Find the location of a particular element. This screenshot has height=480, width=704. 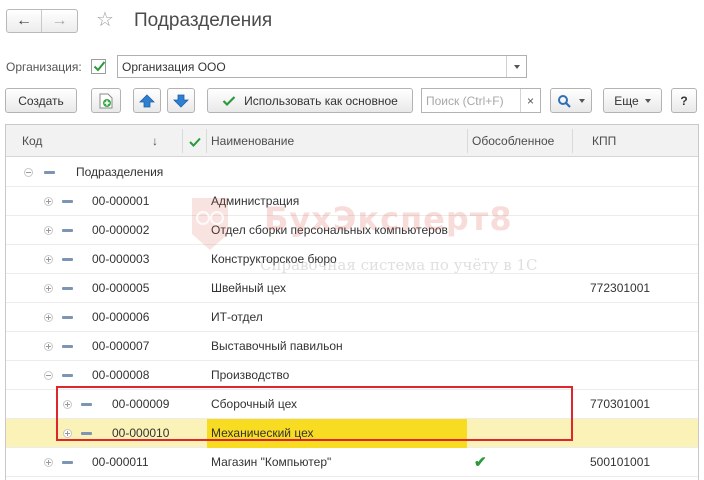

move-down-button is located at coordinates (181, 100).